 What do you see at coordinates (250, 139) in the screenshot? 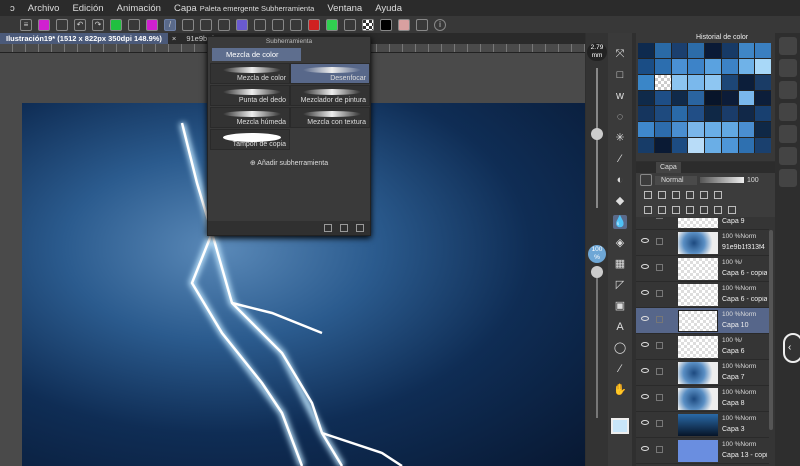
I see `subtool-tampon-de-copia: Tampón de copia` at bounding box center [250, 139].